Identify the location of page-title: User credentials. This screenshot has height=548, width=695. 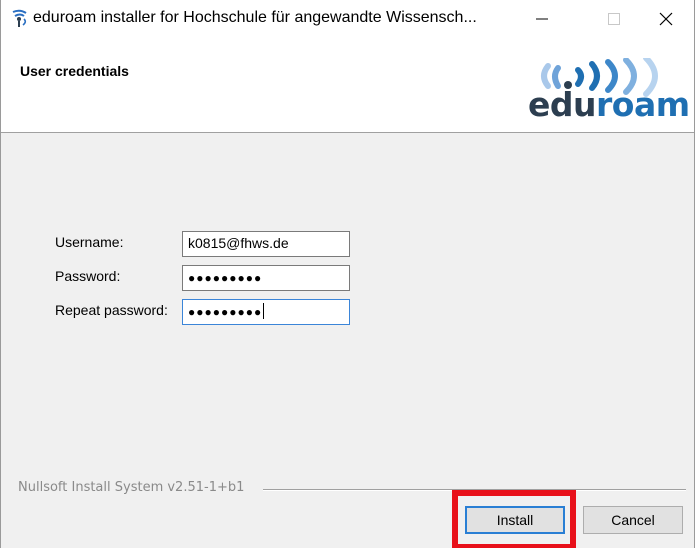
(74, 71).